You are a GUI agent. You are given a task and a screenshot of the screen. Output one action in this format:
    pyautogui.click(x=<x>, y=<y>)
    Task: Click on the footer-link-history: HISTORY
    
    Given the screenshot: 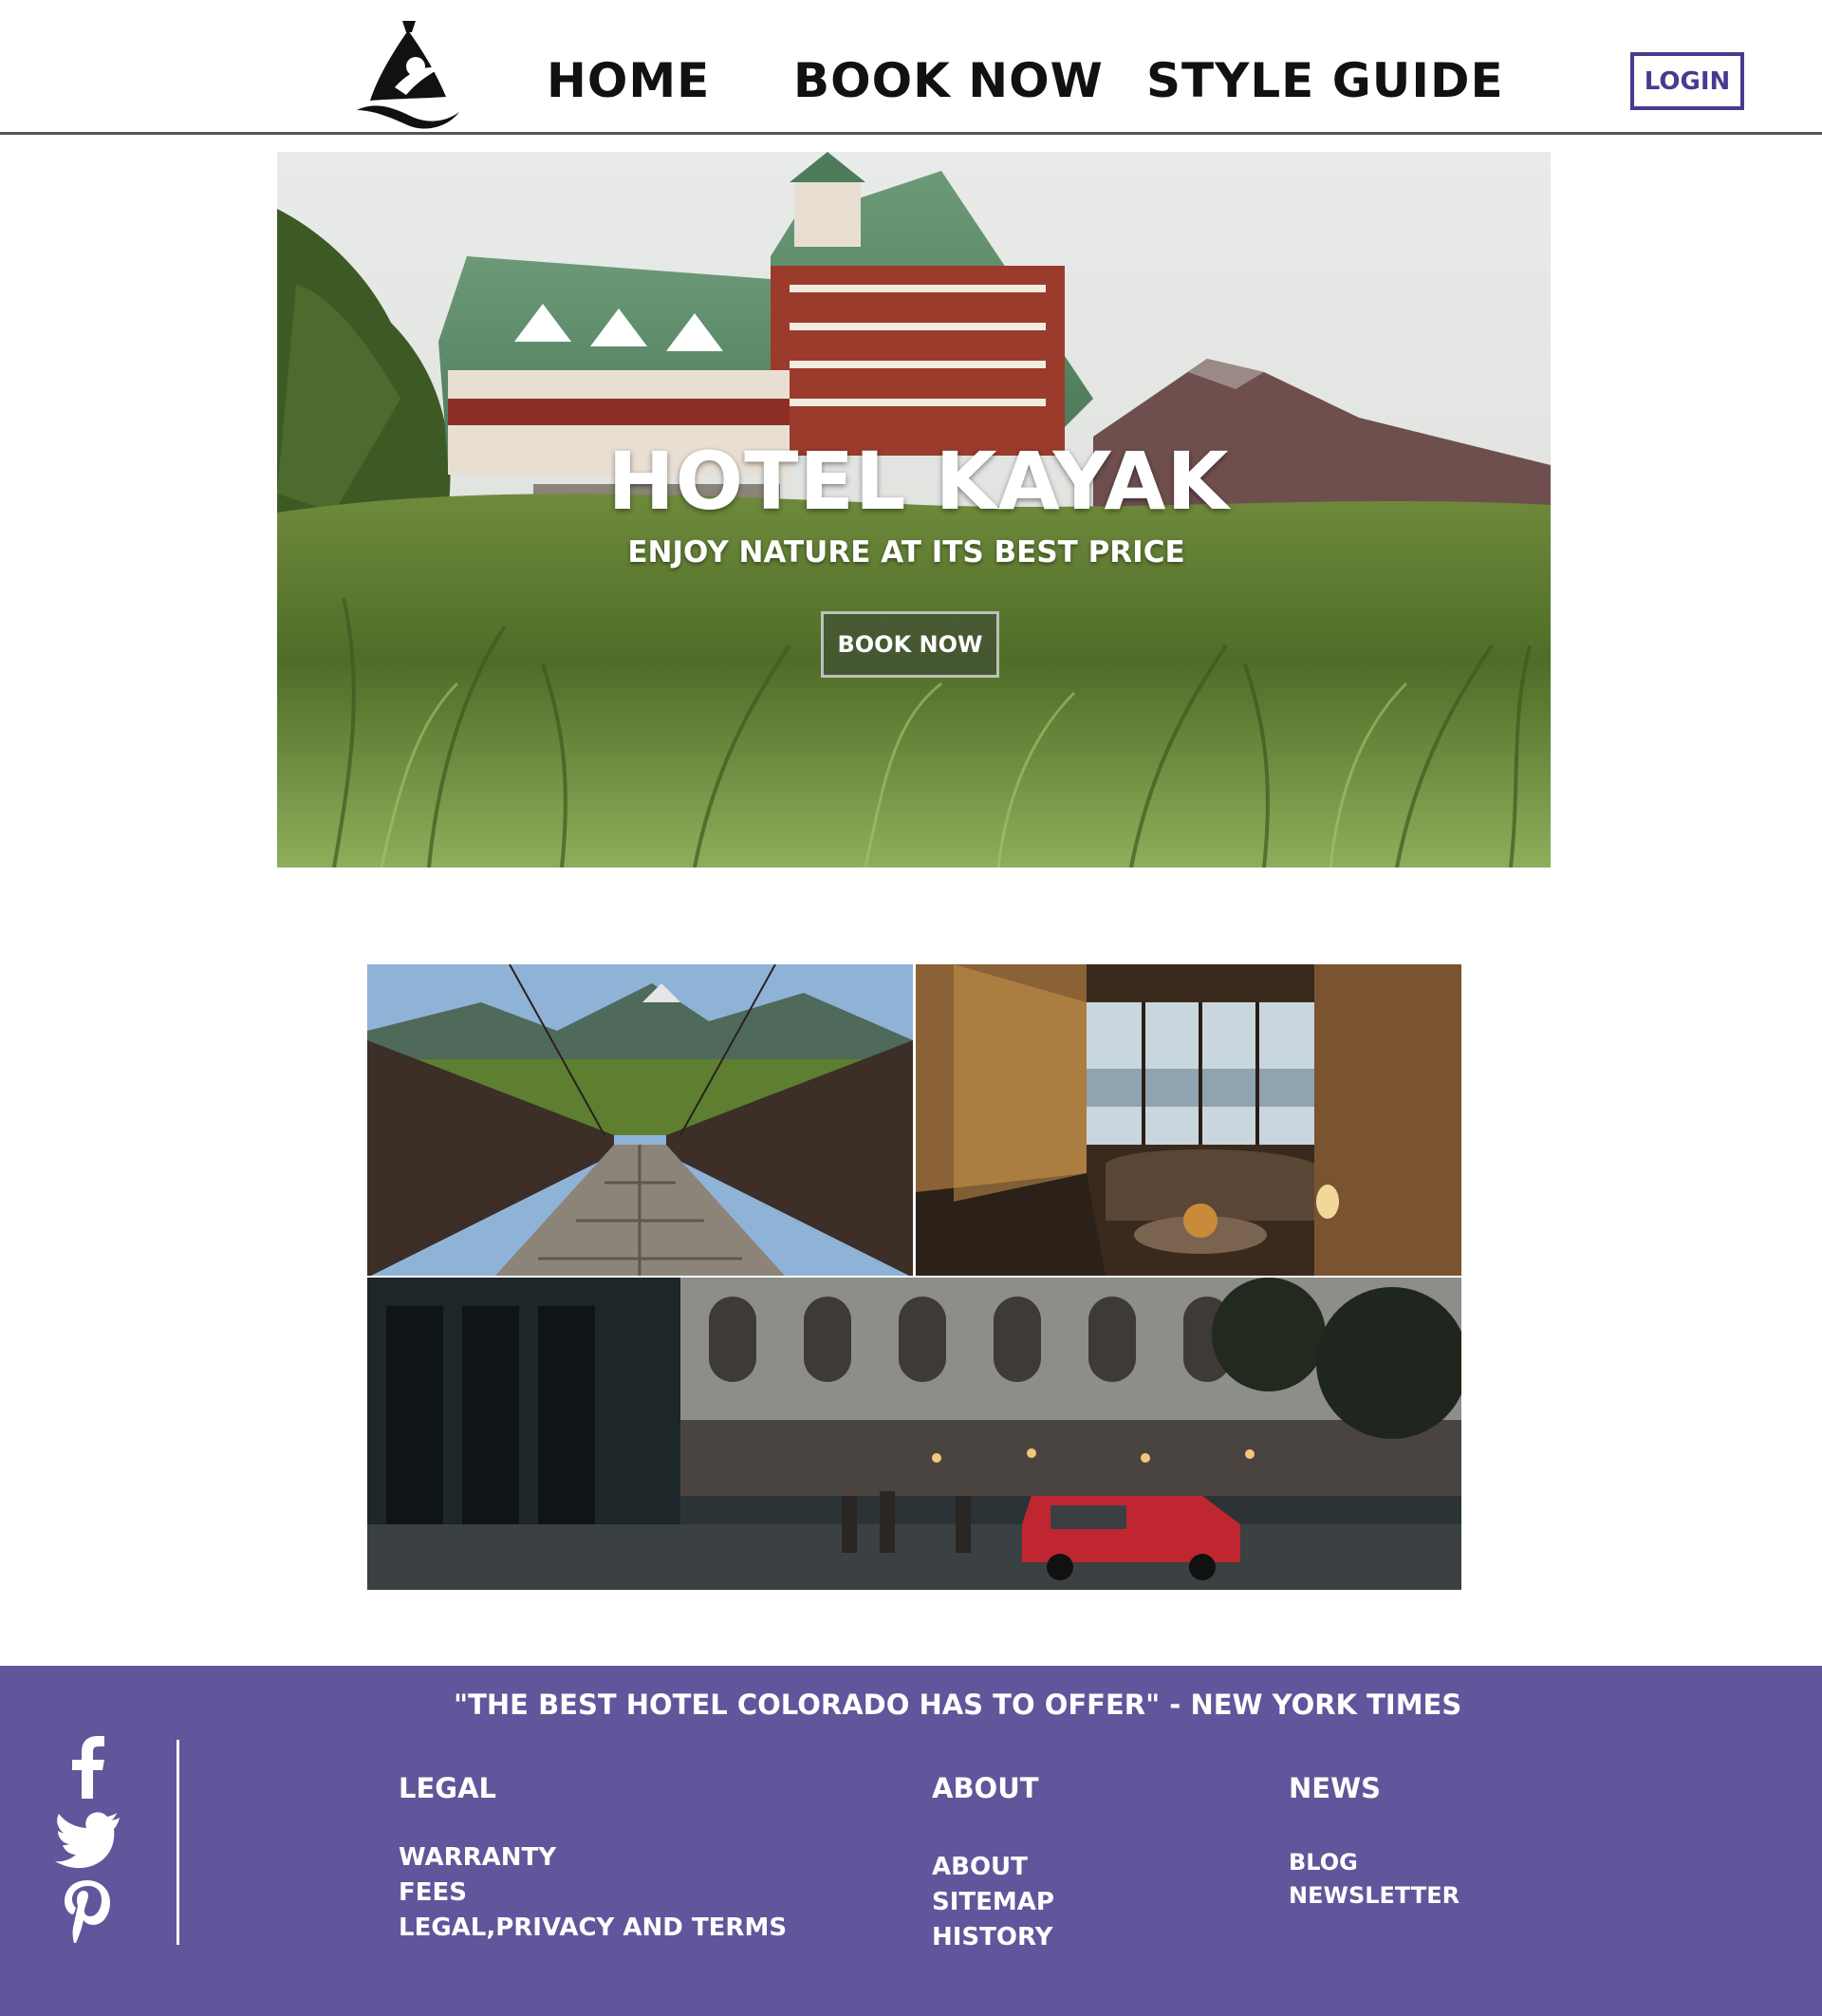 What is the action you would take?
    pyautogui.click(x=993, y=1937)
    